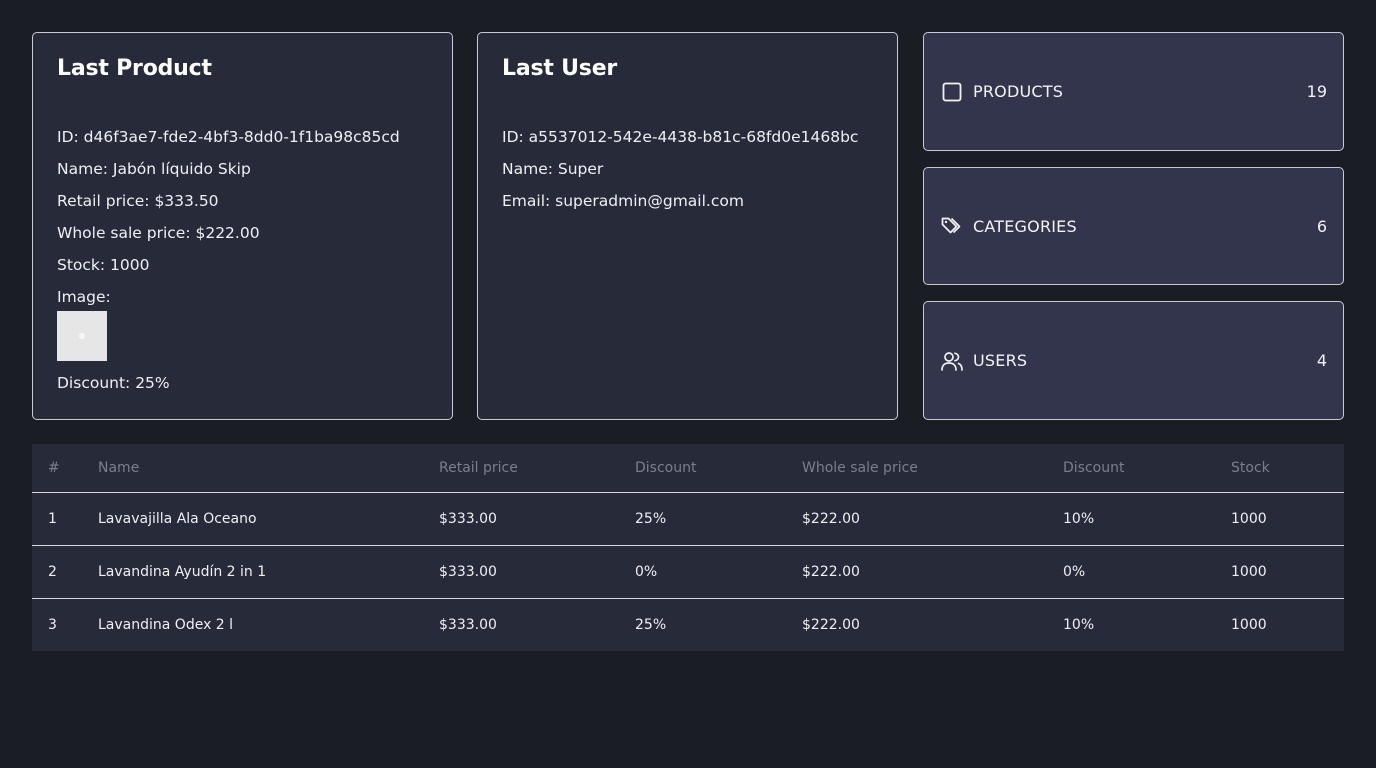 This screenshot has width=1376, height=768. I want to click on cell-retail-discount: 0%, so click(702, 572).